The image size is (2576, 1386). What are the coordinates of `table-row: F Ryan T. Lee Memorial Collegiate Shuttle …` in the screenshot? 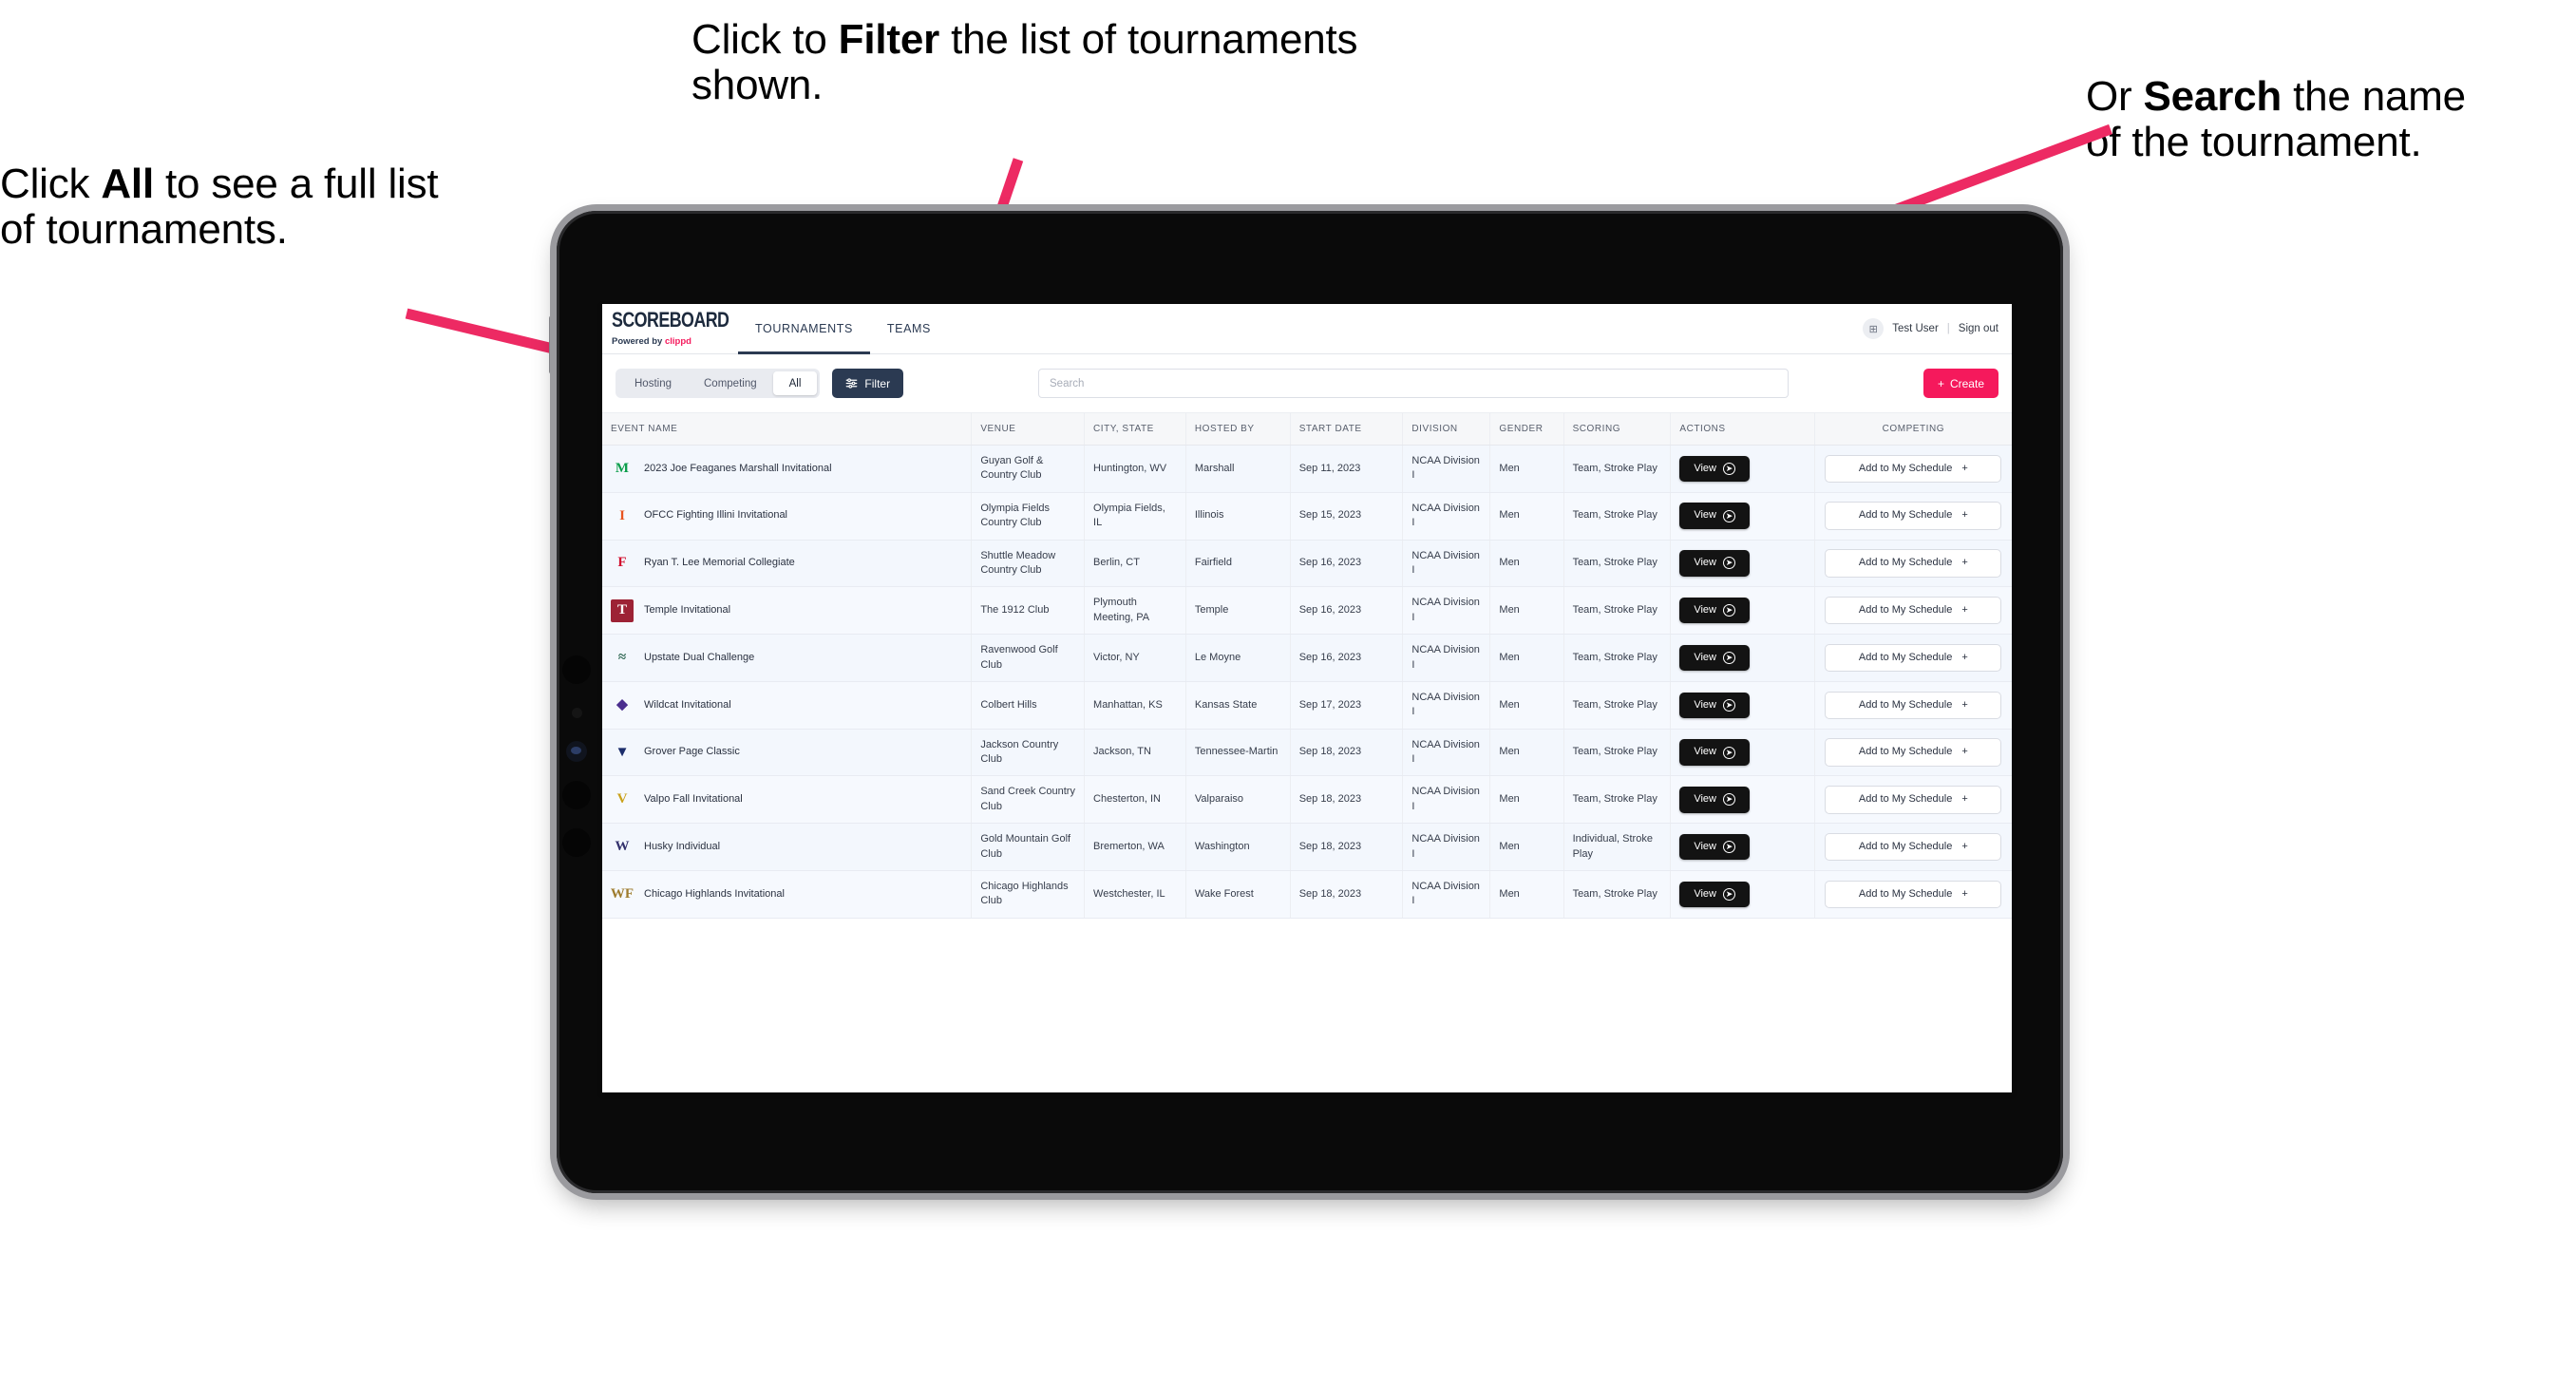 It's located at (1307, 564).